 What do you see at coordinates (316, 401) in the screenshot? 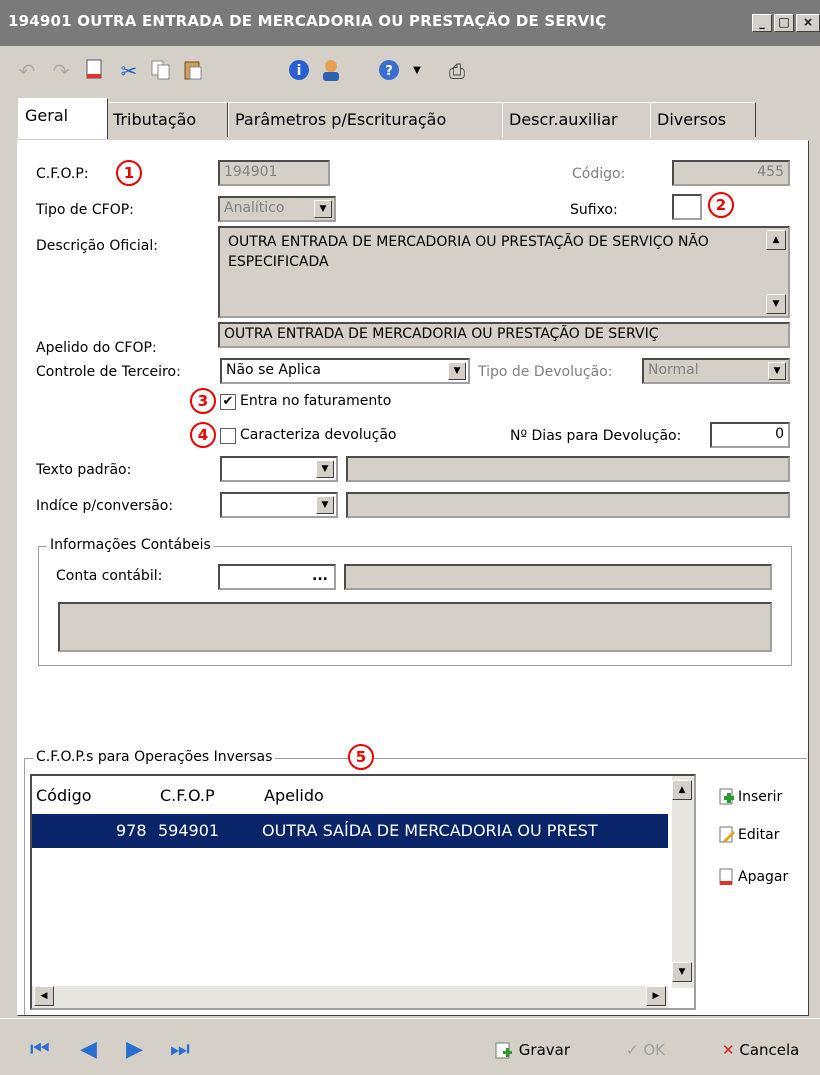
I see `entra-faturamento-label: Entra no faturamento` at bounding box center [316, 401].